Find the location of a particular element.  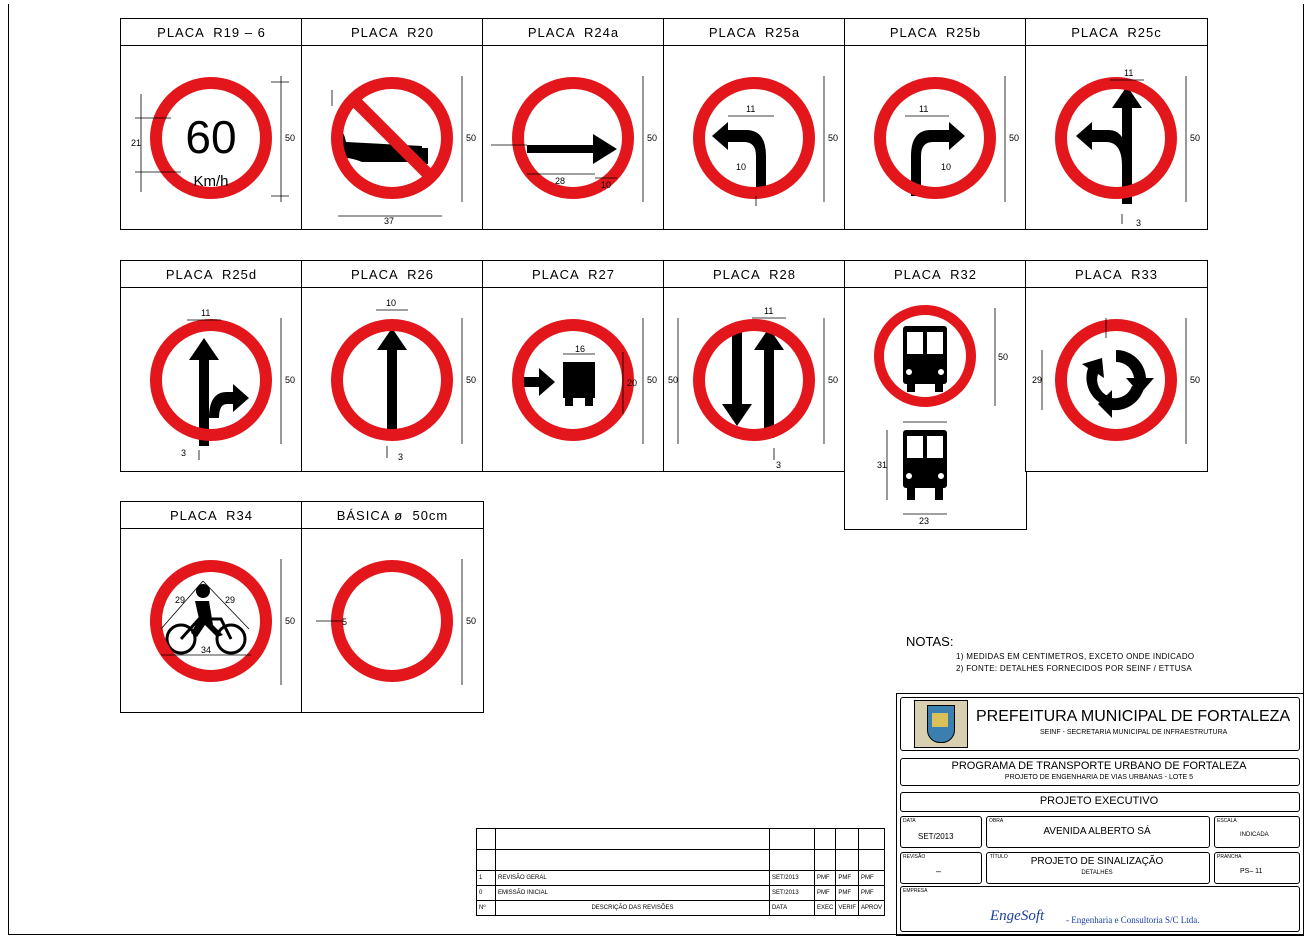

sign-r25c-drawing: 50 11 3 is located at coordinates (1127, 148).